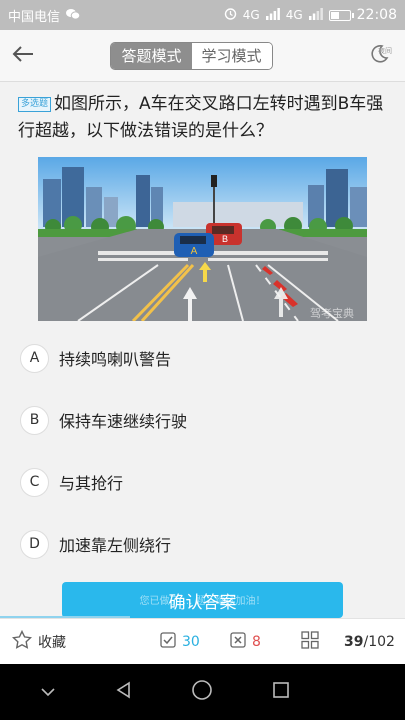 This screenshot has height=720, width=405. What do you see at coordinates (34, 420) in the screenshot?
I see `option-b-key: B` at bounding box center [34, 420].